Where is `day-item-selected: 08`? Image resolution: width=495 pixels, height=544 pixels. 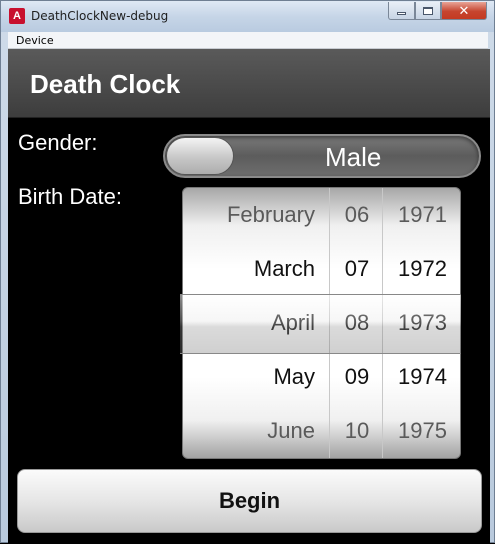
day-item-selected: 08 is located at coordinates (357, 323).